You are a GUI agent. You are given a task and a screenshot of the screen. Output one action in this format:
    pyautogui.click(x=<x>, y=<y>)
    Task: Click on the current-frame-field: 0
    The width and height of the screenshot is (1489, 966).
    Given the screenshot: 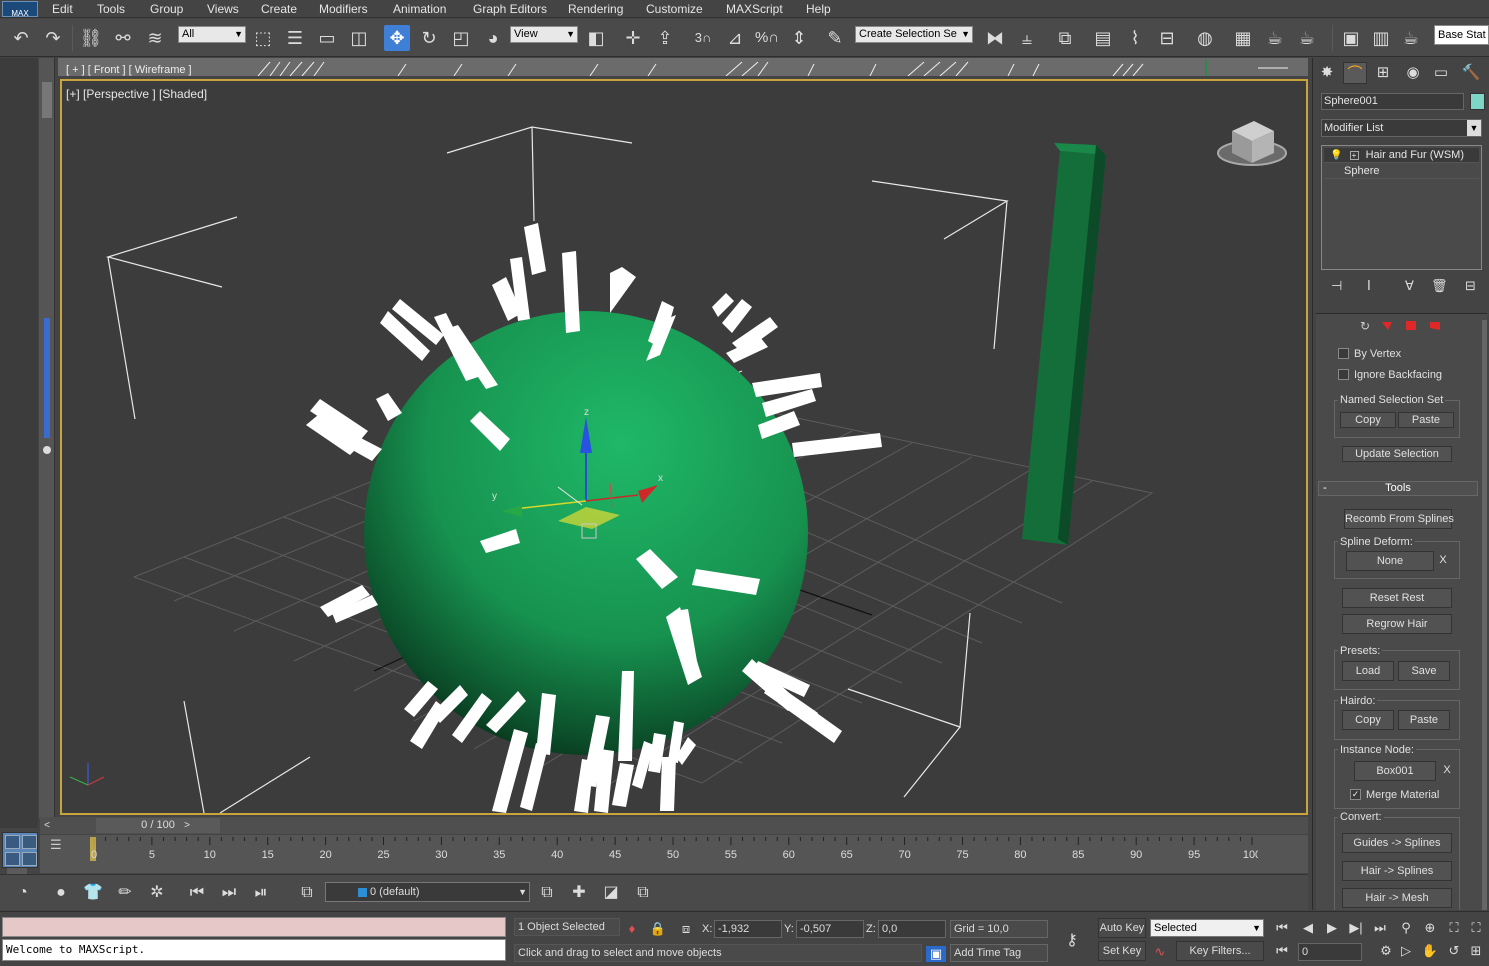 What is the action you would take?
    pyautogui.click(x=1330, y=952)
    